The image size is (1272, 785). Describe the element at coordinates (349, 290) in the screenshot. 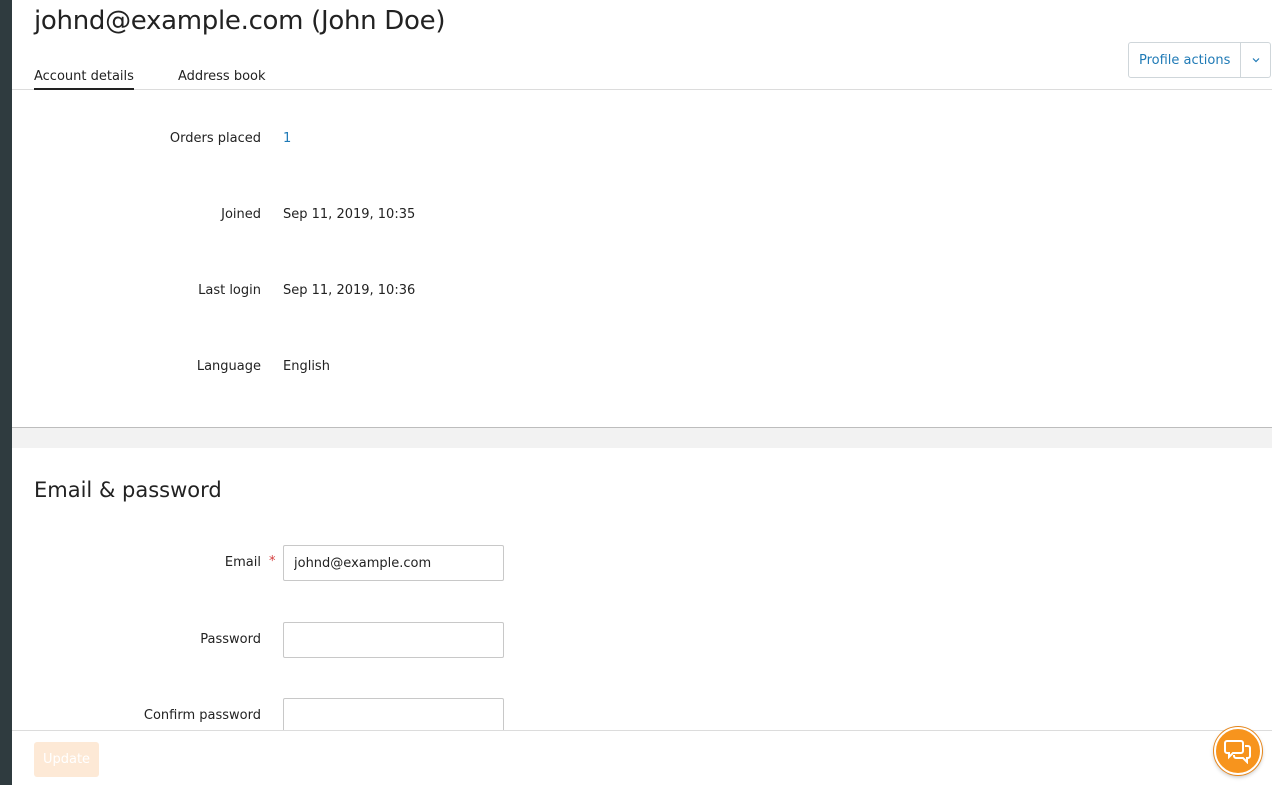

I see `last-login-value: Sep 11, 2019, 10:36` at that location.